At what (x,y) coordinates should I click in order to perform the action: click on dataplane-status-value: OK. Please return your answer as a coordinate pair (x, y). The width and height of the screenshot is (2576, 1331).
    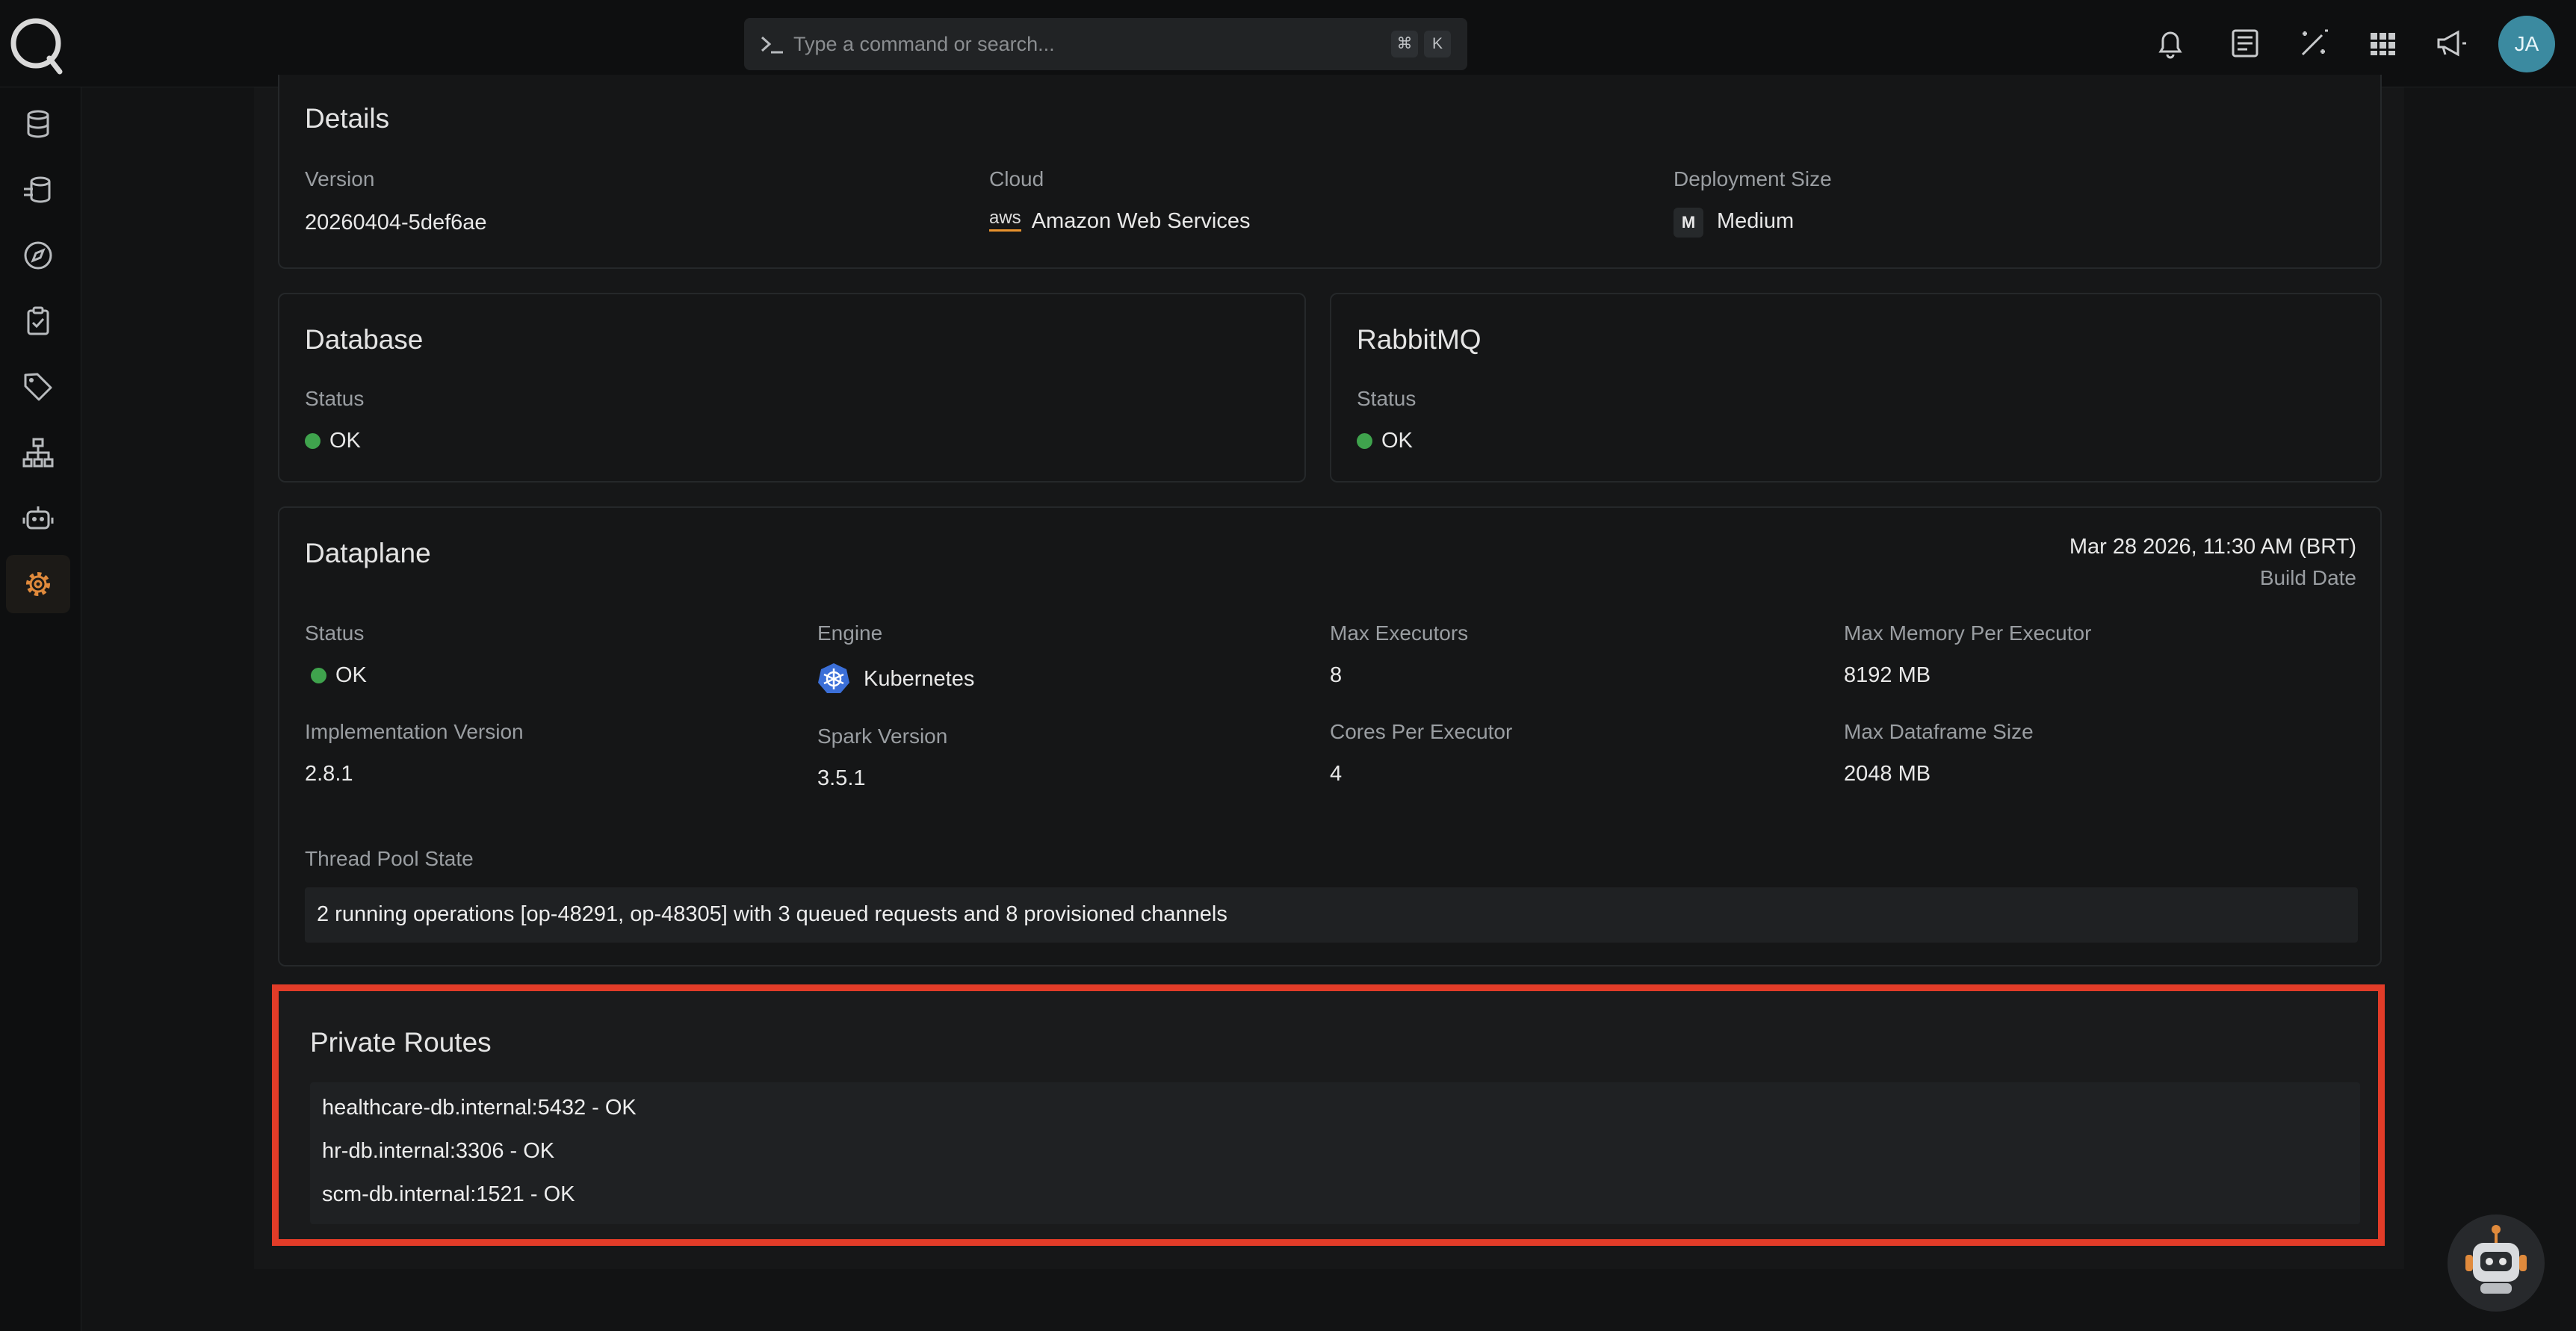
    Looking at the image, I should click on (351, 675).